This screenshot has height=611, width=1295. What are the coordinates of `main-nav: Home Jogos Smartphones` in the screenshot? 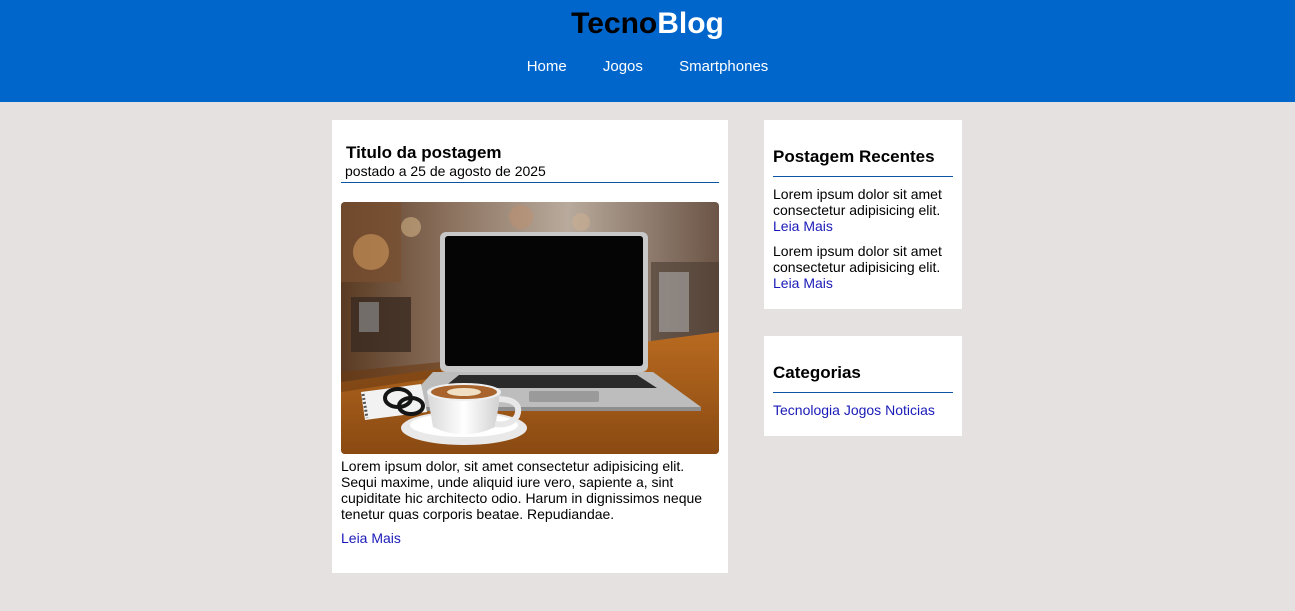 It's located at (647, 67).